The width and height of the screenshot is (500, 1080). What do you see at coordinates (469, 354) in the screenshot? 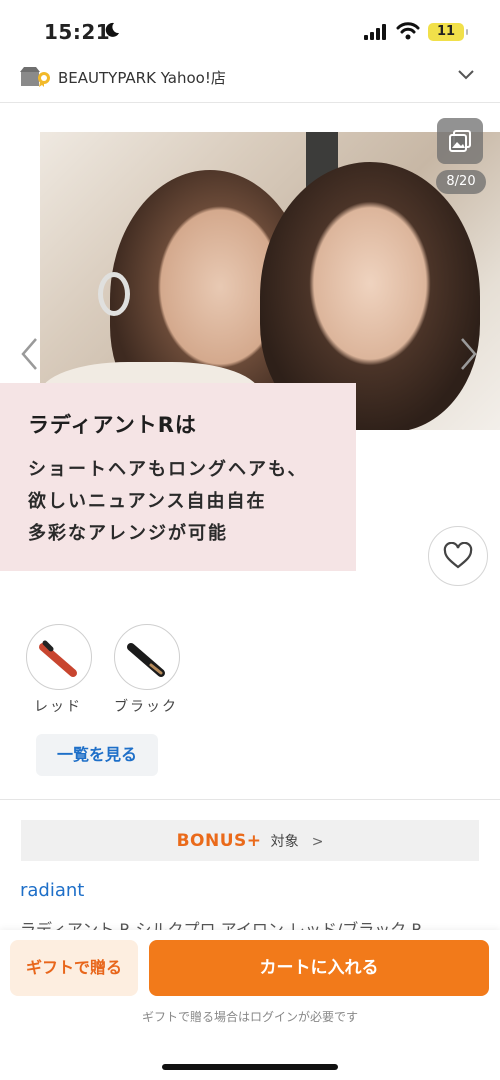
I see `chevron-right-icon` at bounding box center [469, 354].